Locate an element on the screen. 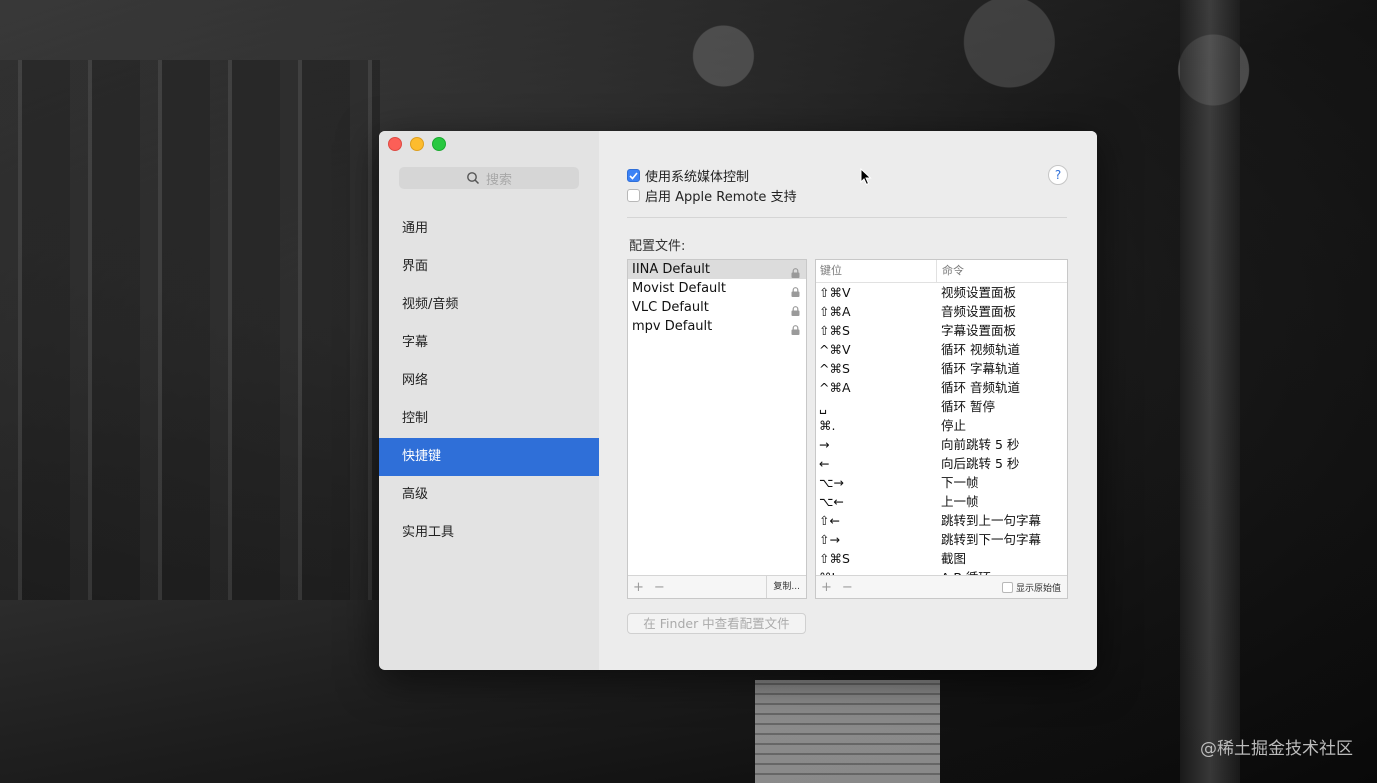  table-row: ⌘. 停止 is located at coordinates (941, 425).